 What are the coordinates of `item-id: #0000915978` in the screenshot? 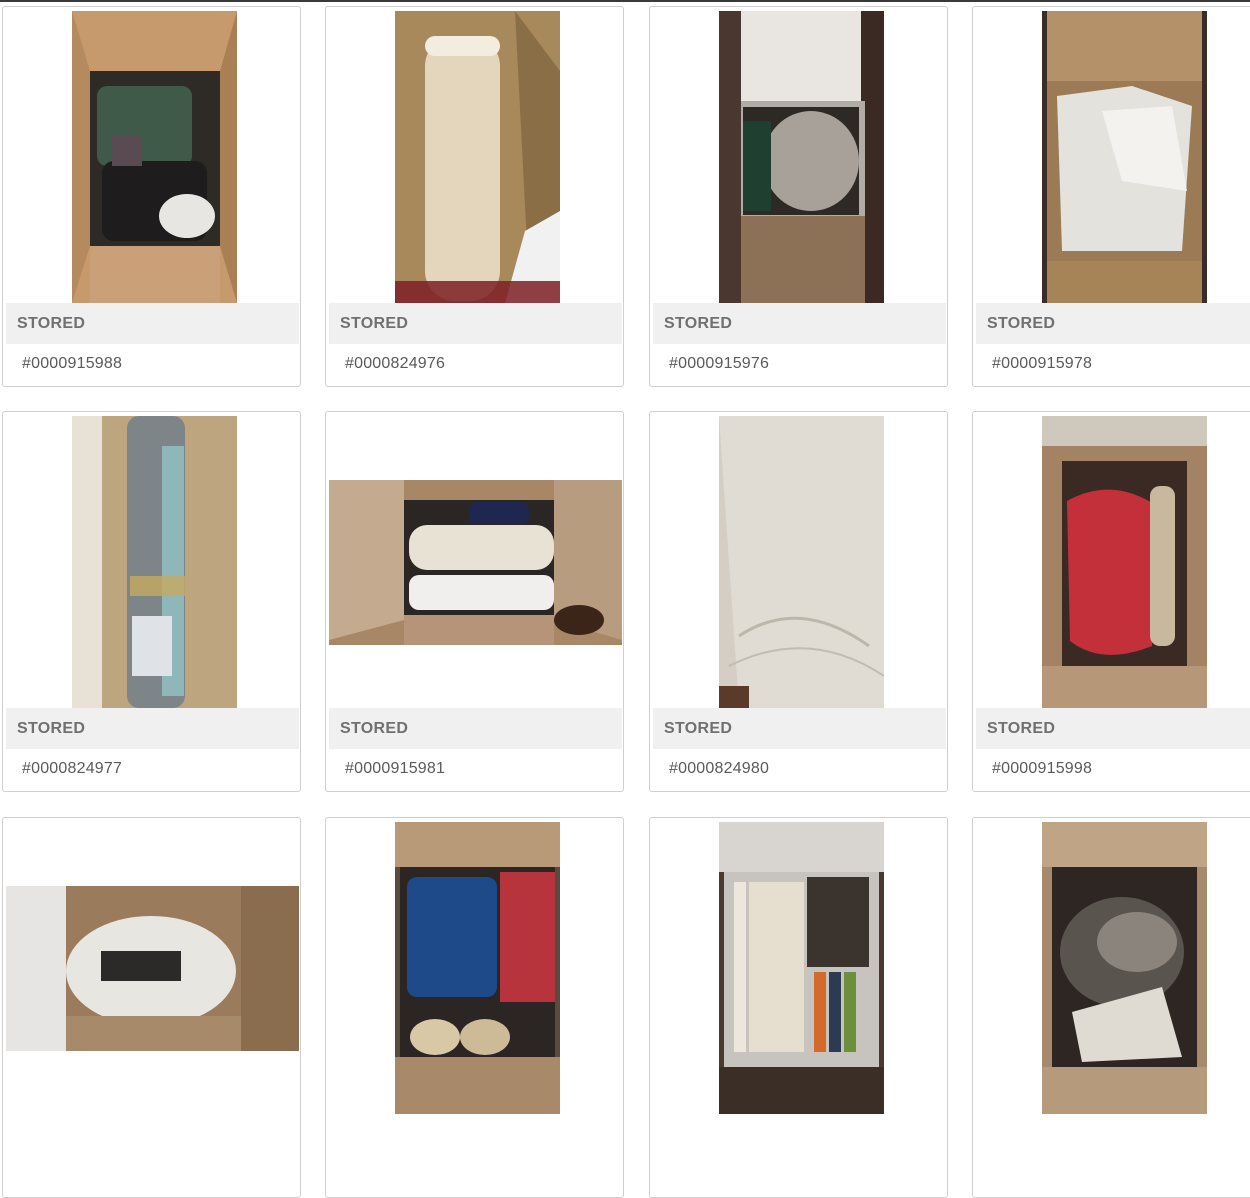 It's located at (1042, 363).